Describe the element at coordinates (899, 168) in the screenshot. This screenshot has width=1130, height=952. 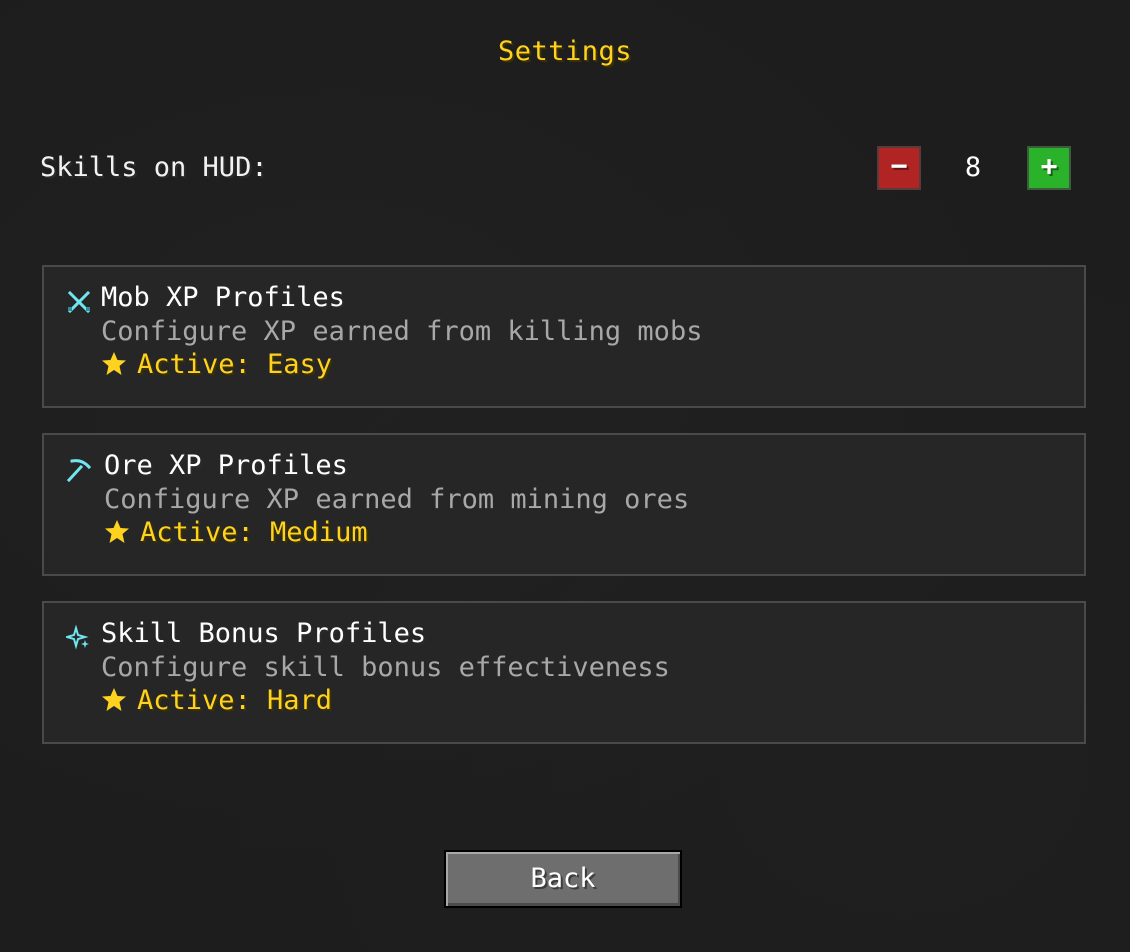
I see `decrease-skills-button: −` at that location.